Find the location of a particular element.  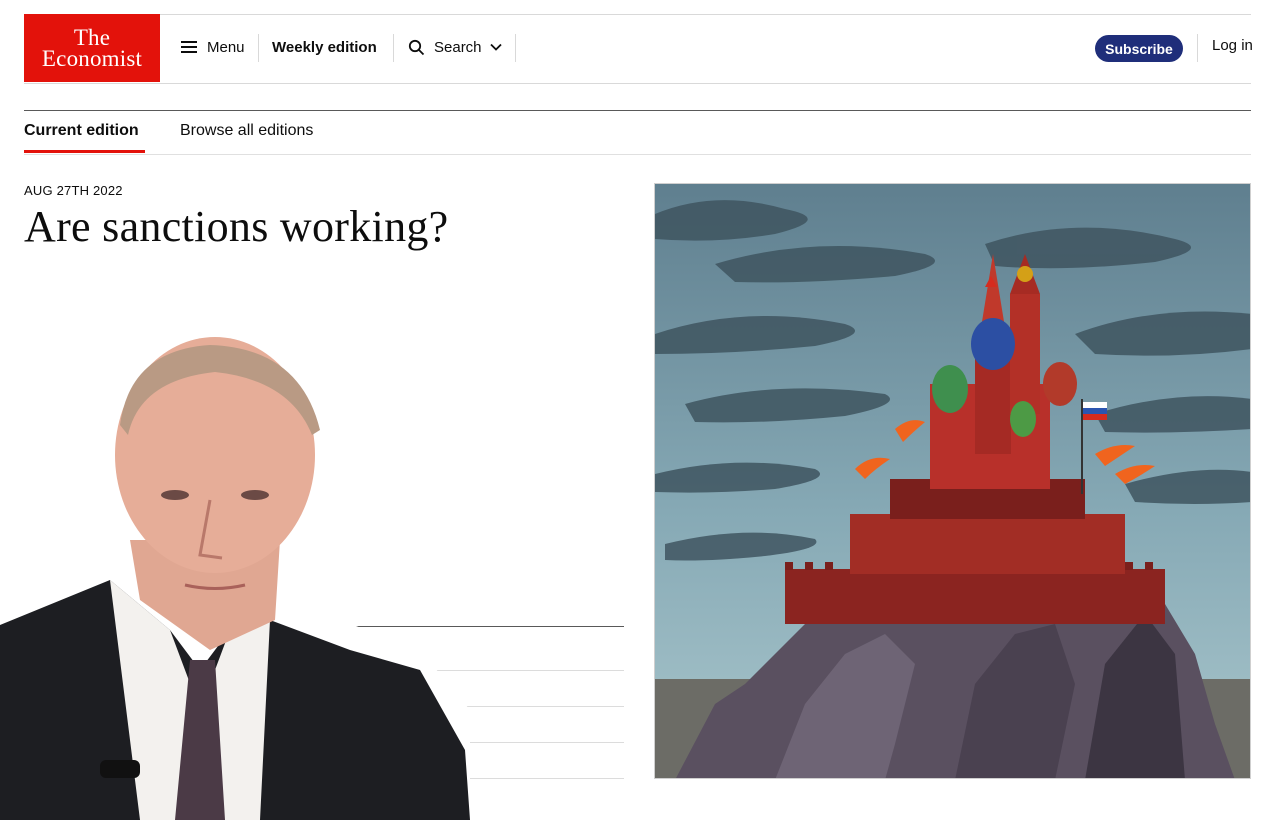

tabs-bottom-rule is located at coordinates (637, 154).